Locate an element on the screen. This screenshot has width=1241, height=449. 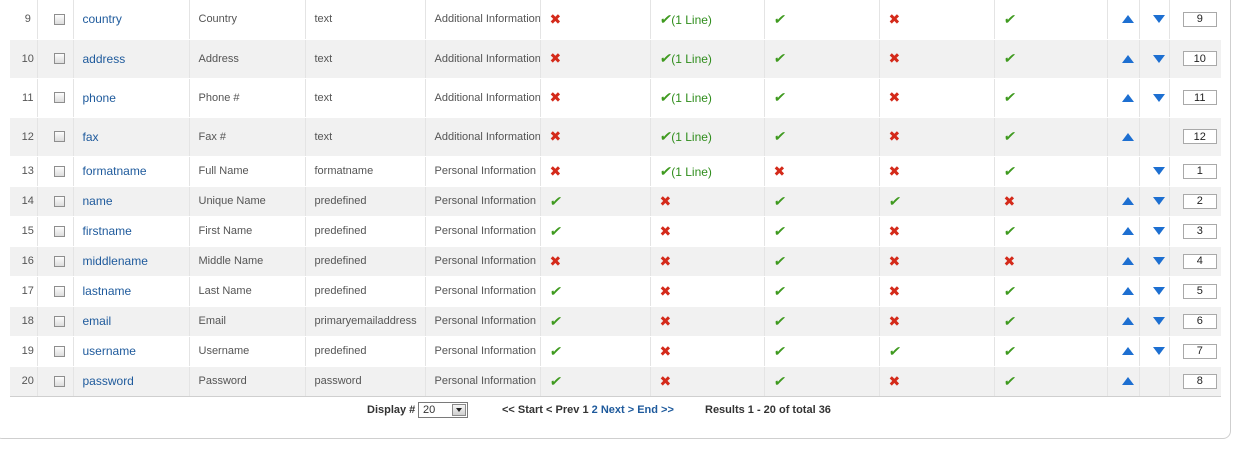
pager-page-2-link: 2 is located at coordinates (595, 410).